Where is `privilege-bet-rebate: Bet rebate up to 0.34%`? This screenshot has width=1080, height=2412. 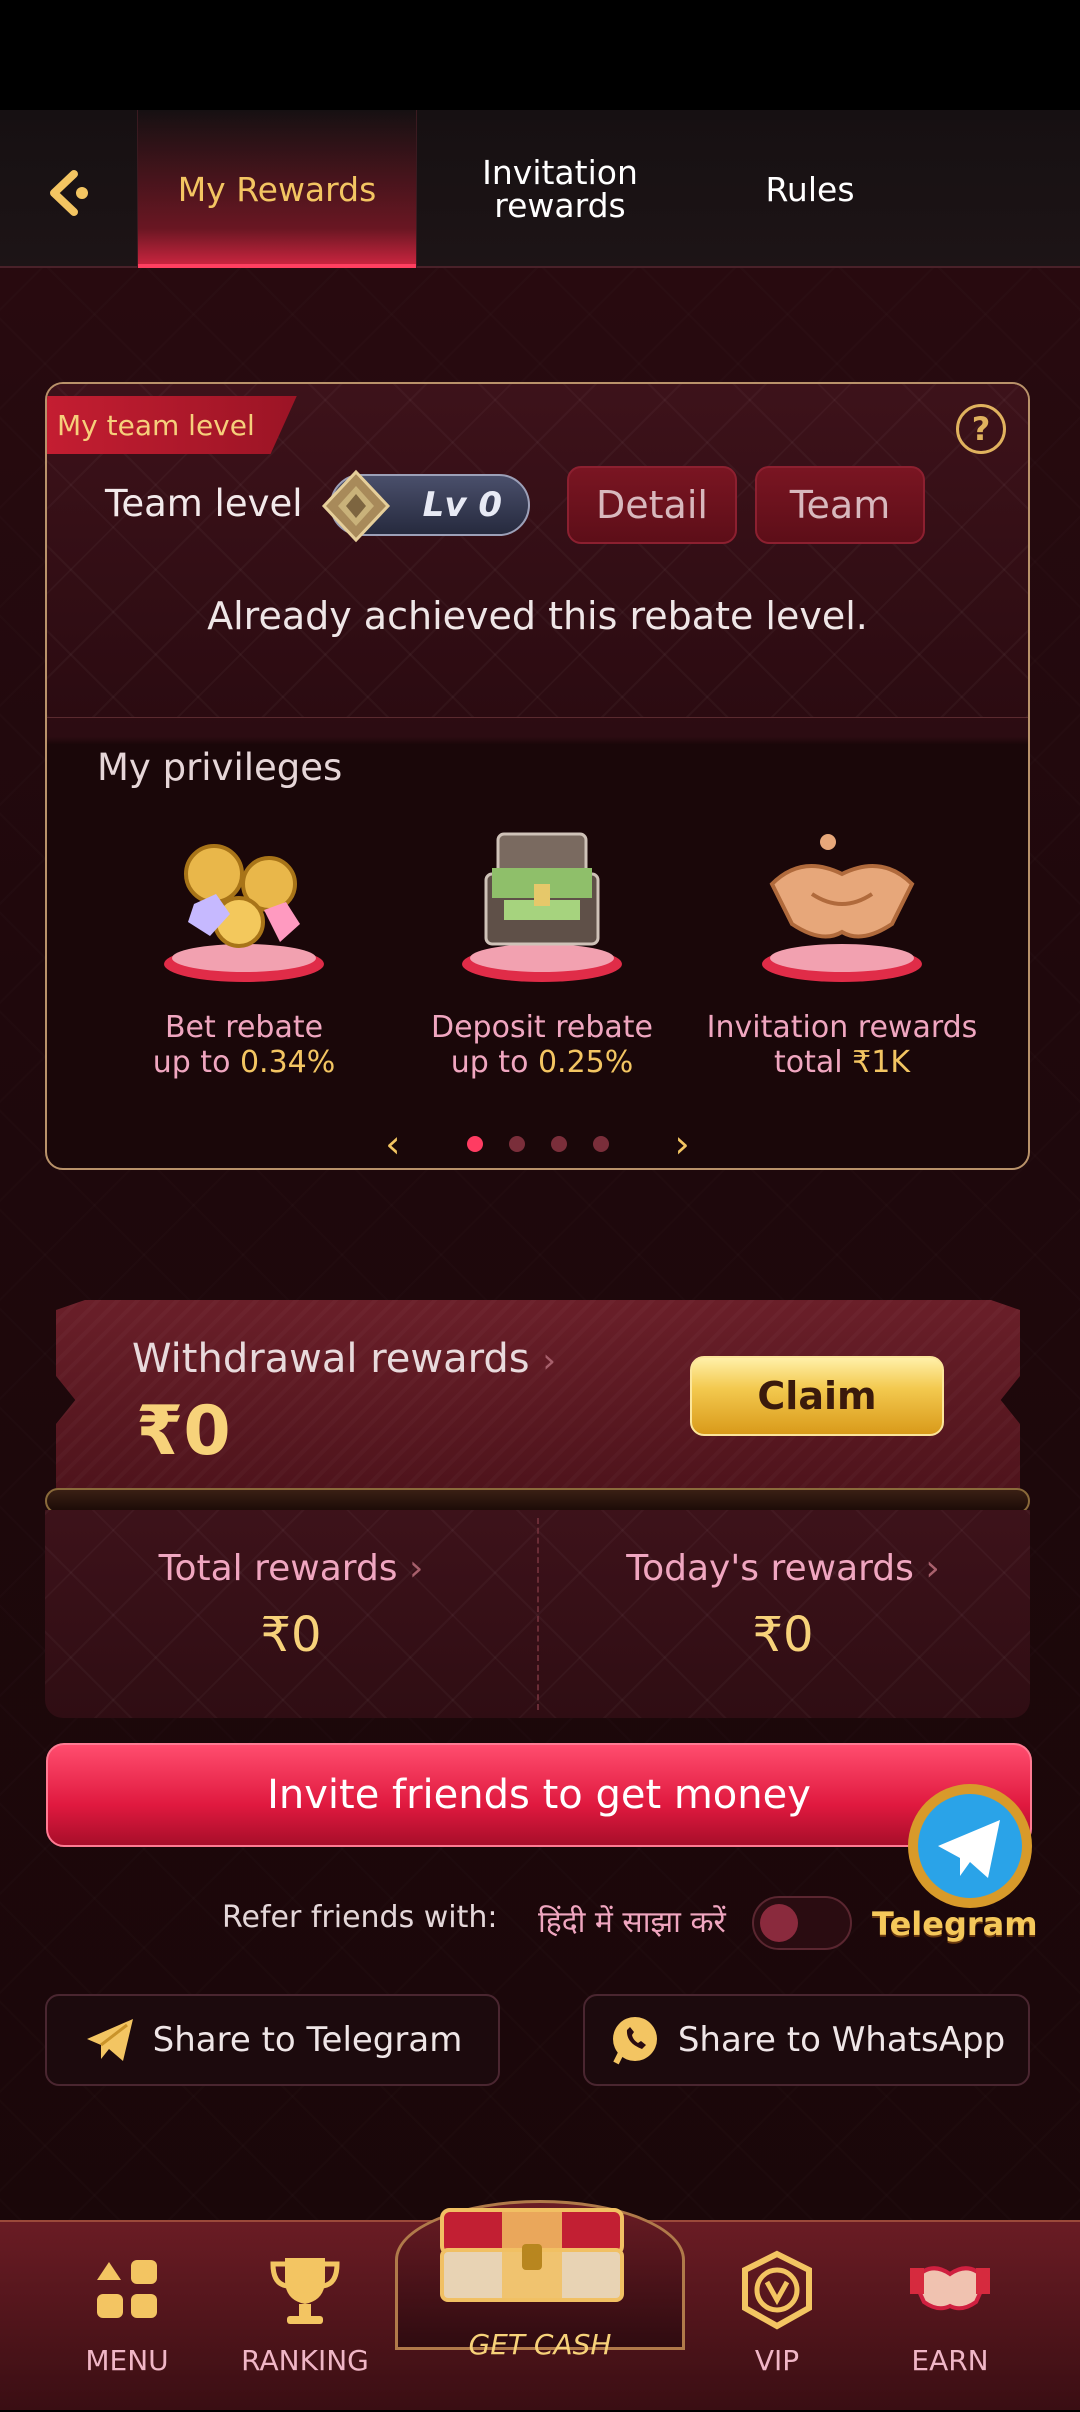
privilege-bet-rebate: Bet rebate up to 0.34% is located at coordinates (244, 947).